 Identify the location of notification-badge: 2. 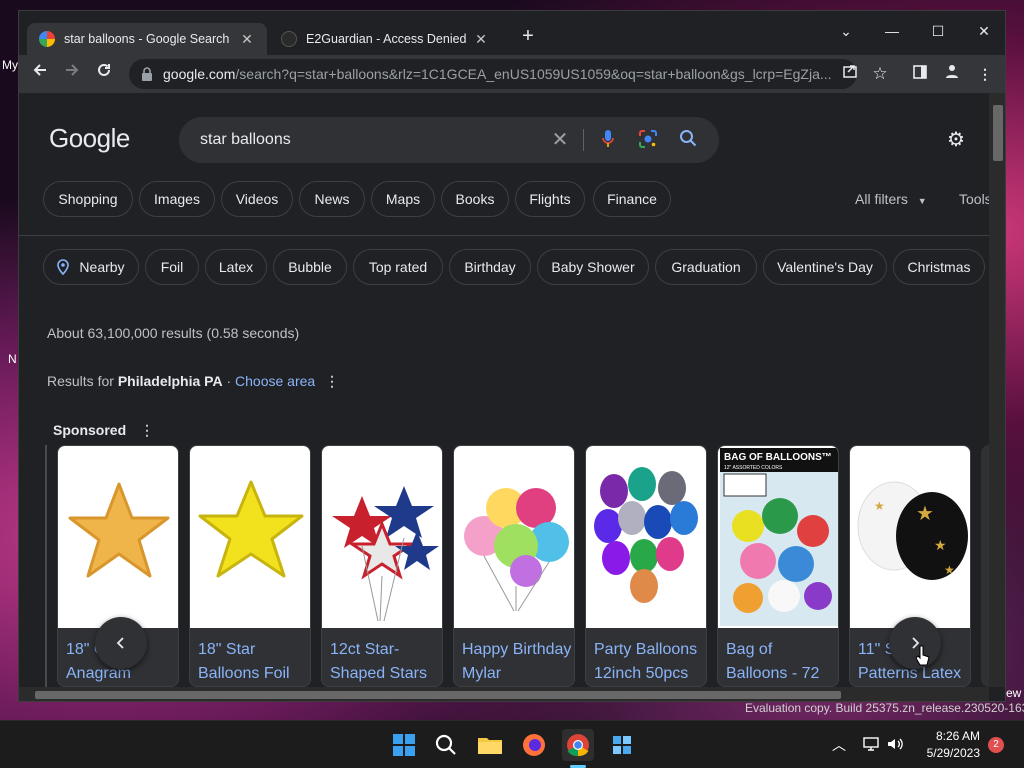
(996, 745).